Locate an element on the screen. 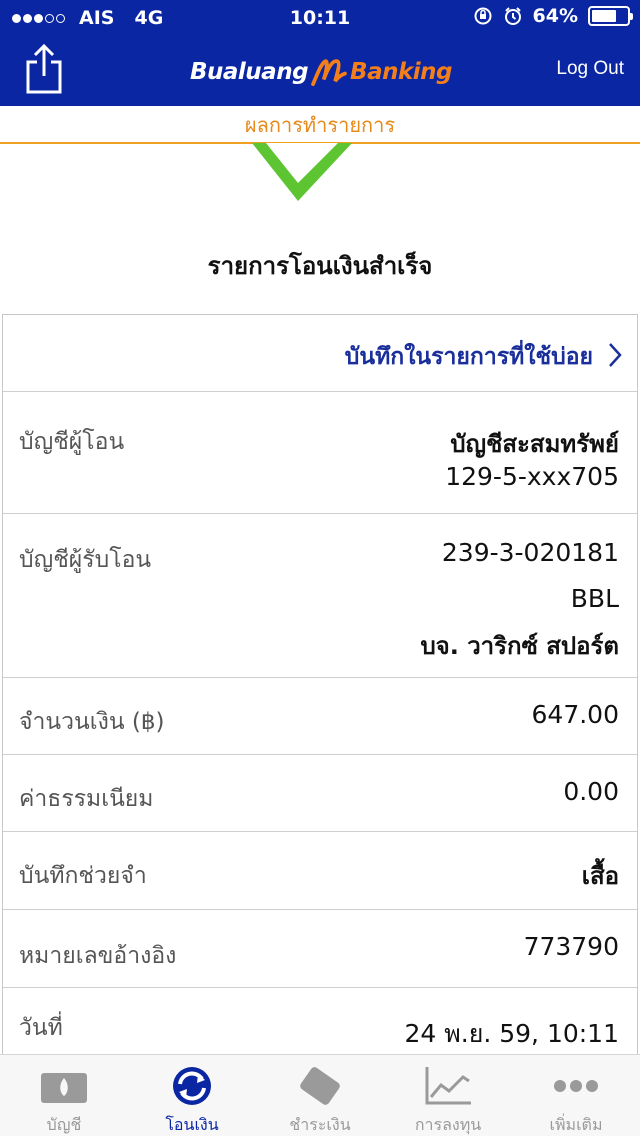 Image resolution: width=640 pixels, height=1138 pixels. logout-button: Log Out is located at coordinates (590, 69).